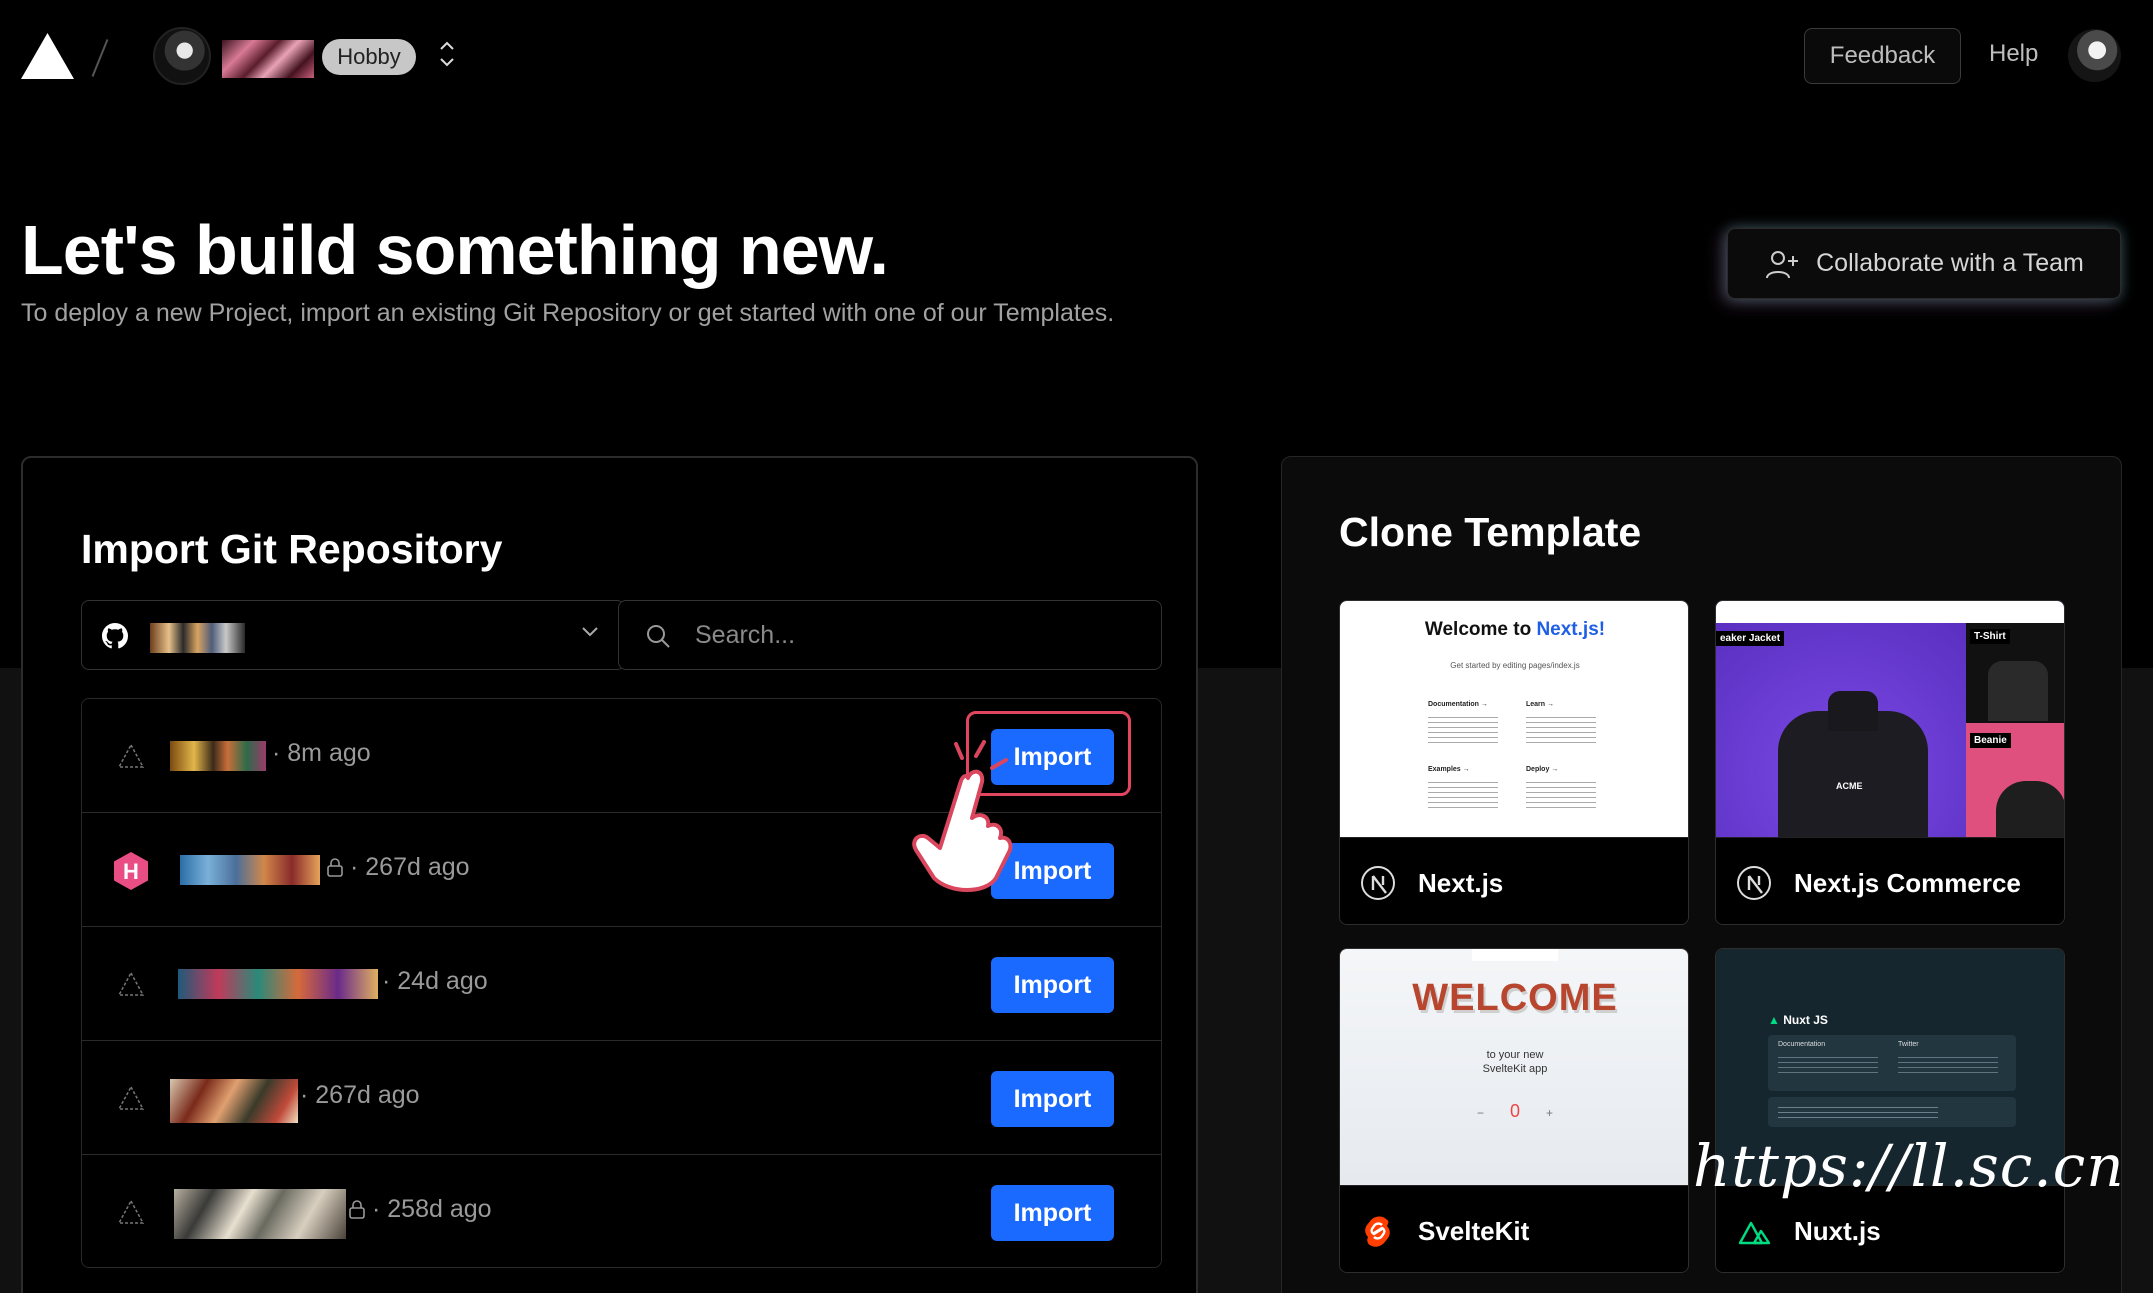 This screenshot has height=1293, width=2153. Describe the element at coordinates (369, 57) in the screenshot. I see `plan-badge: Hobby` at that location.